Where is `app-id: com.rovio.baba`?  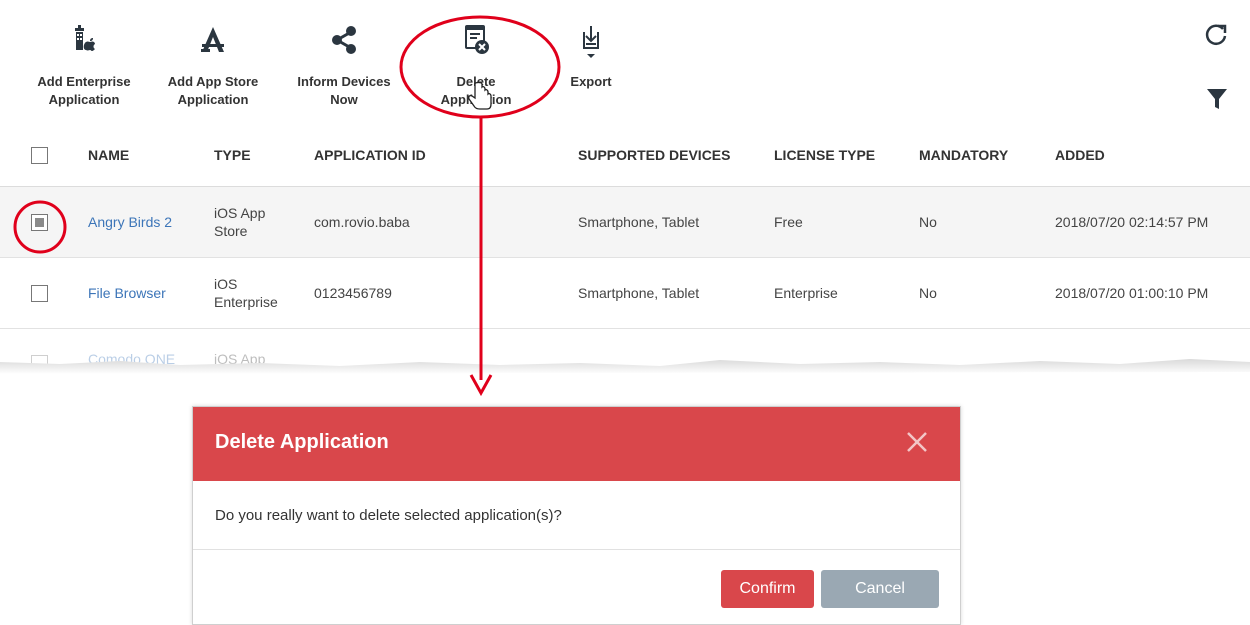 app-id: com.rovio.baba is located at coordinates (362, 222).